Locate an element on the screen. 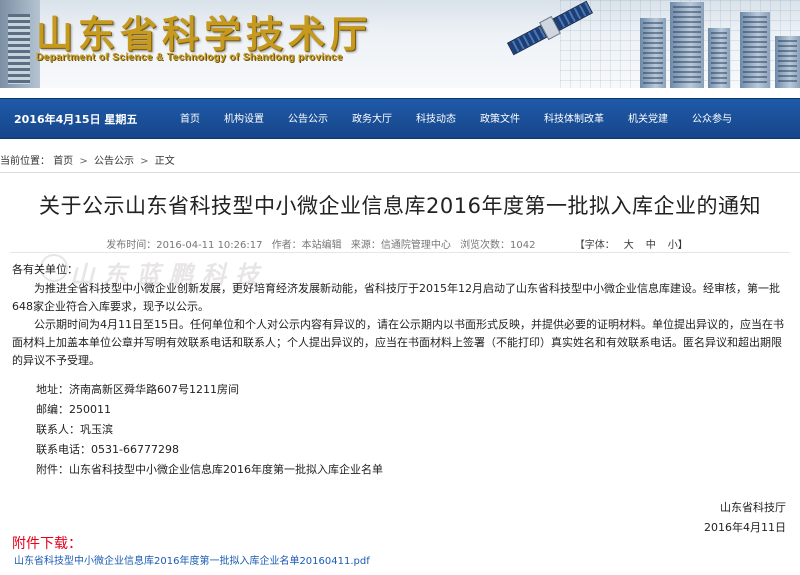 The image size is (800, 575). source: 来源：信通院管理中心 is located at coordinates (400, 245).